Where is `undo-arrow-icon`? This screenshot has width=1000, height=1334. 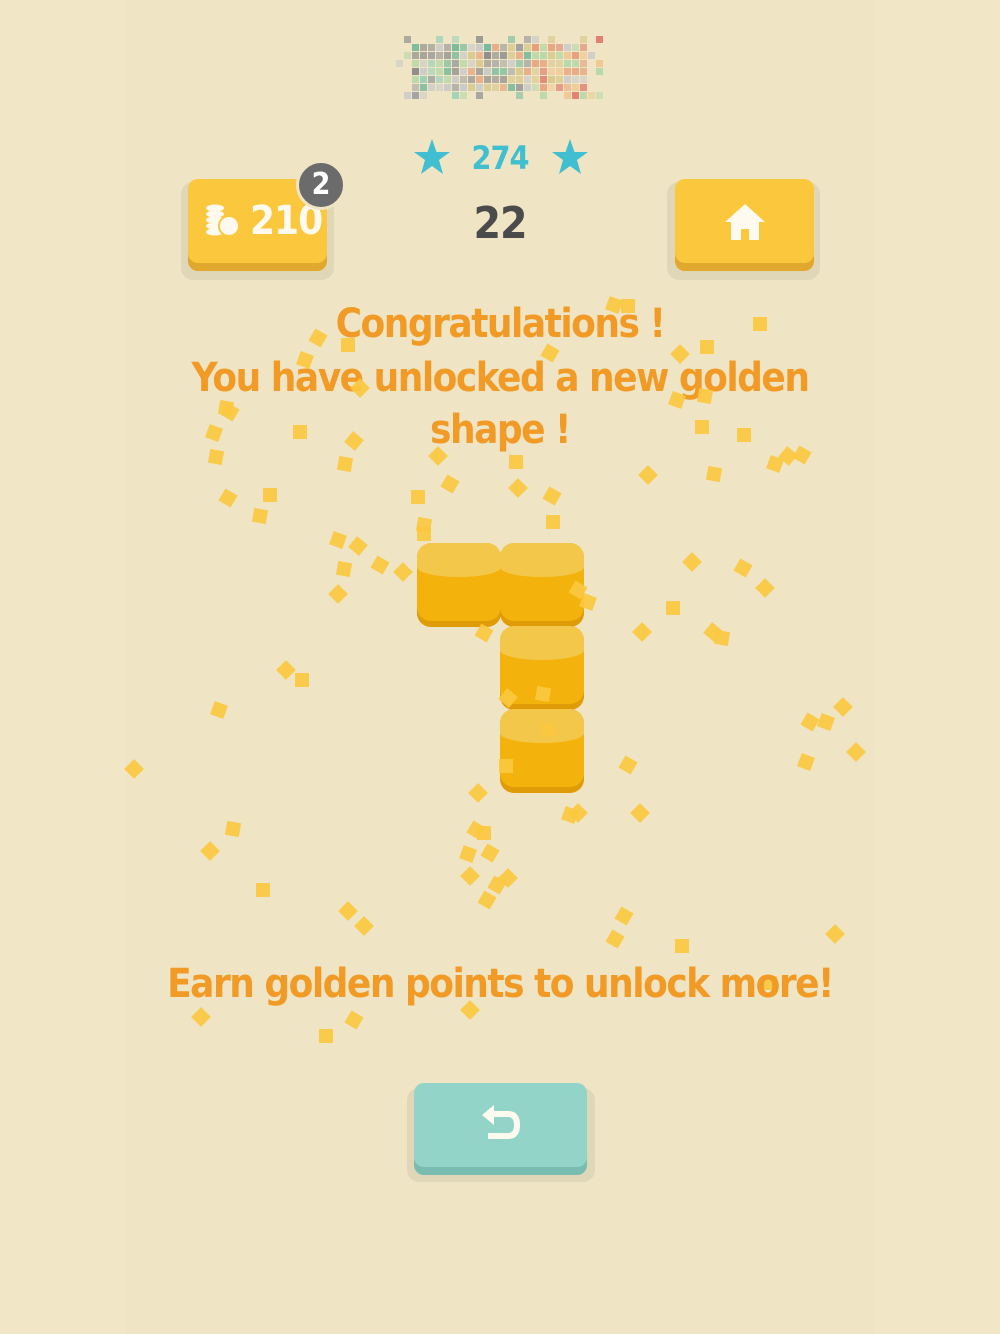 undo-arrow-icon is located at coordinates (501, 1122).